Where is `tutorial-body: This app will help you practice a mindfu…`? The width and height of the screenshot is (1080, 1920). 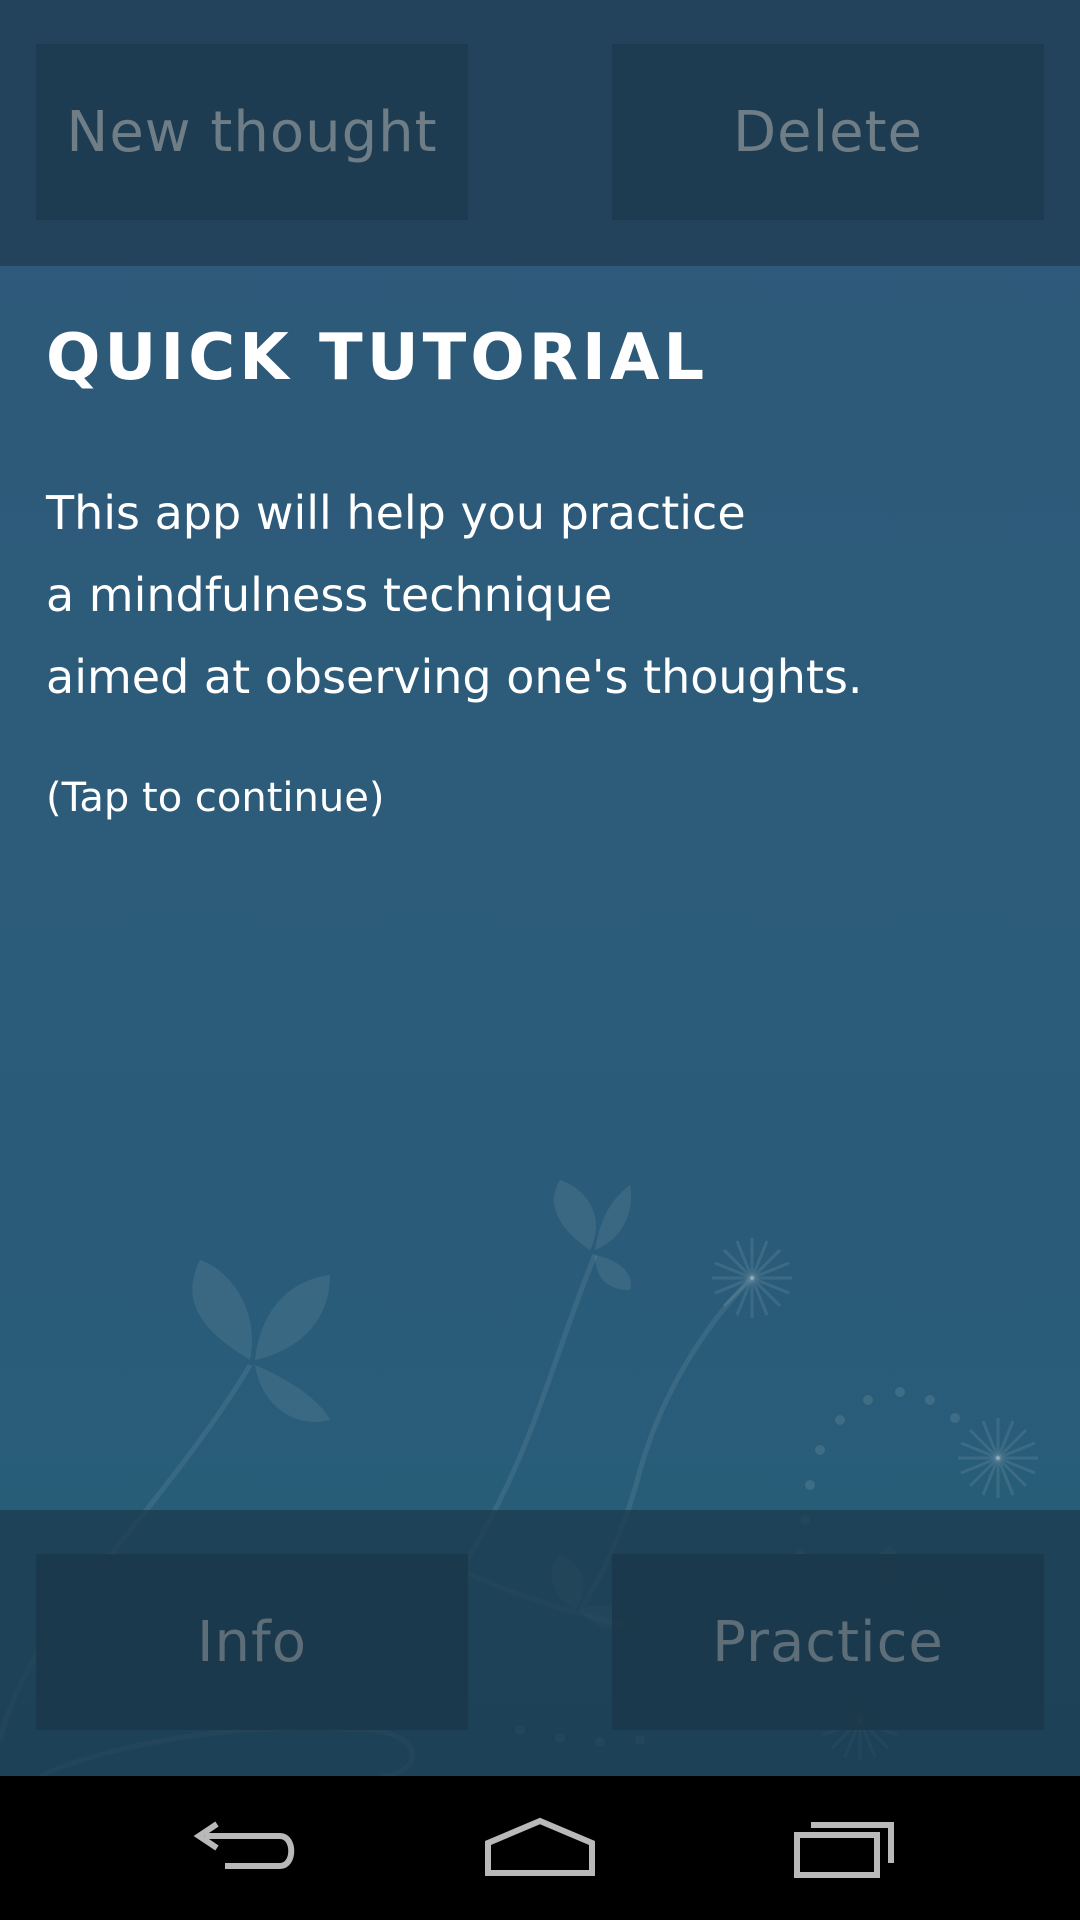 tutorial-body: This app will help you practice a mindfu… is located at coordinates (541, 595).